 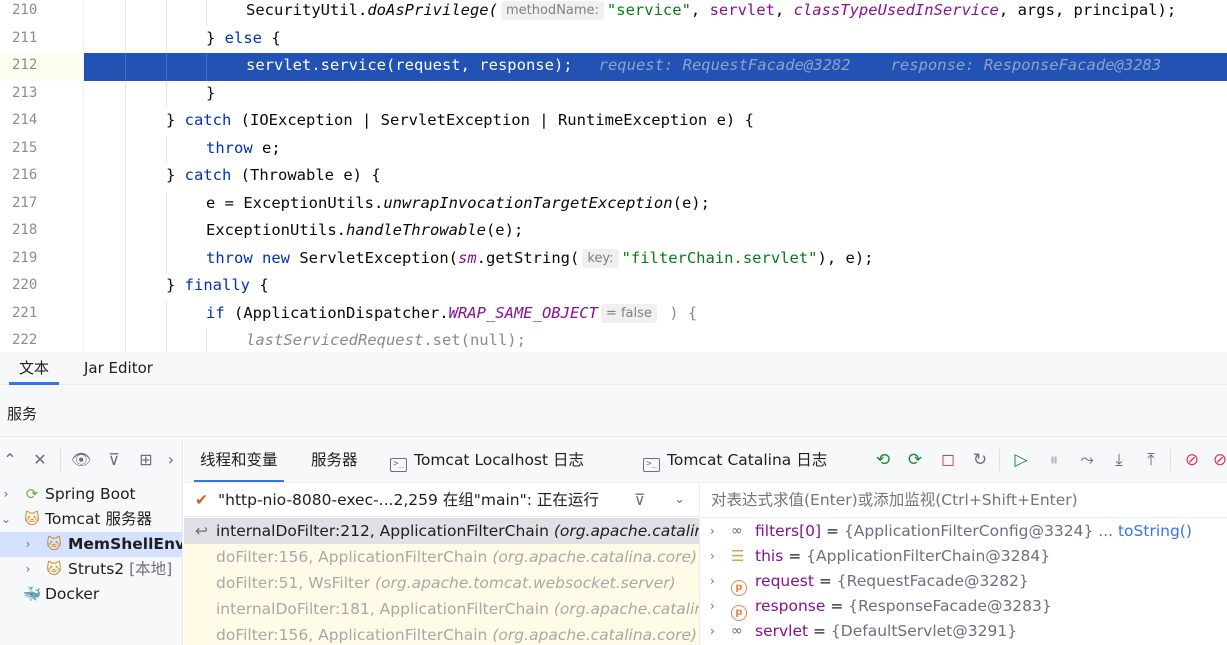 What do you see at coordinates (91, 594) in the screenshot?
I see `tree-item-docker: 🐳 Docker` at bounding box center [91, 594].